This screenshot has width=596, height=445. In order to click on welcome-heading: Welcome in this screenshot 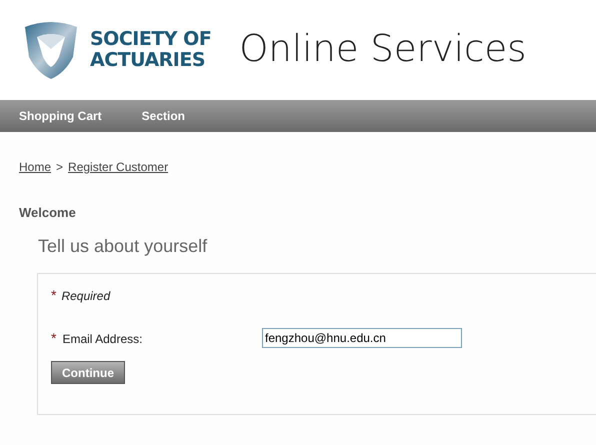, I will do `click(48, 212)`.